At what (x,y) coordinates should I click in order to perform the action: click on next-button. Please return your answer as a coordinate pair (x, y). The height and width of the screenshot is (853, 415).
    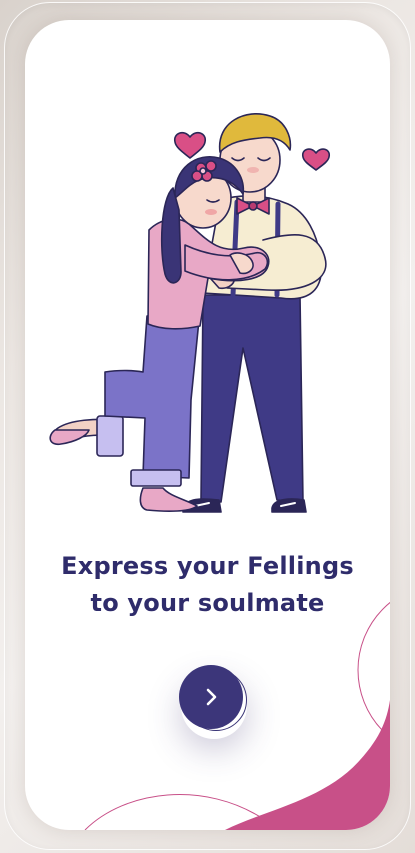
    Looking at the image, I should click on (211, 697).